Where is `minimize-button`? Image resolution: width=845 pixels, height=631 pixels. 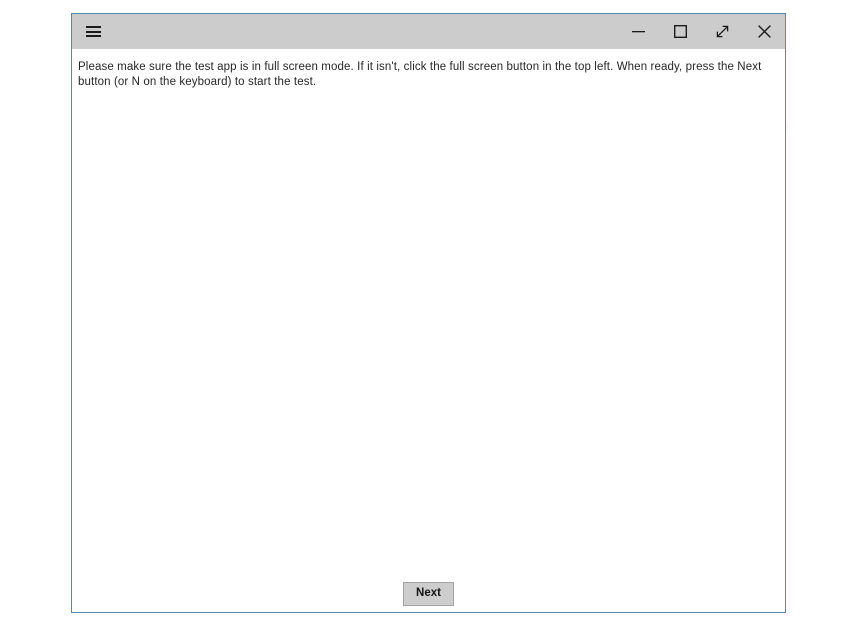 minimize-button is located at coordinates (638, 31).